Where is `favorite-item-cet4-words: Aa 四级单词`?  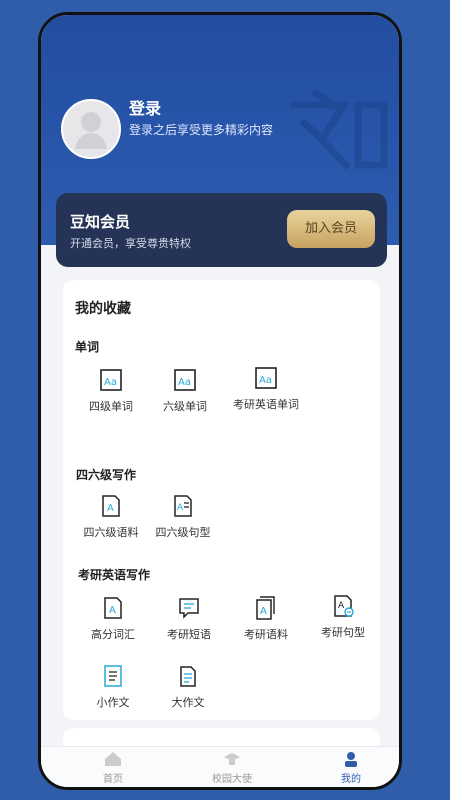 favorite-item-cet4-words: Aa 四级单词 is located at coordinates (111, 391).